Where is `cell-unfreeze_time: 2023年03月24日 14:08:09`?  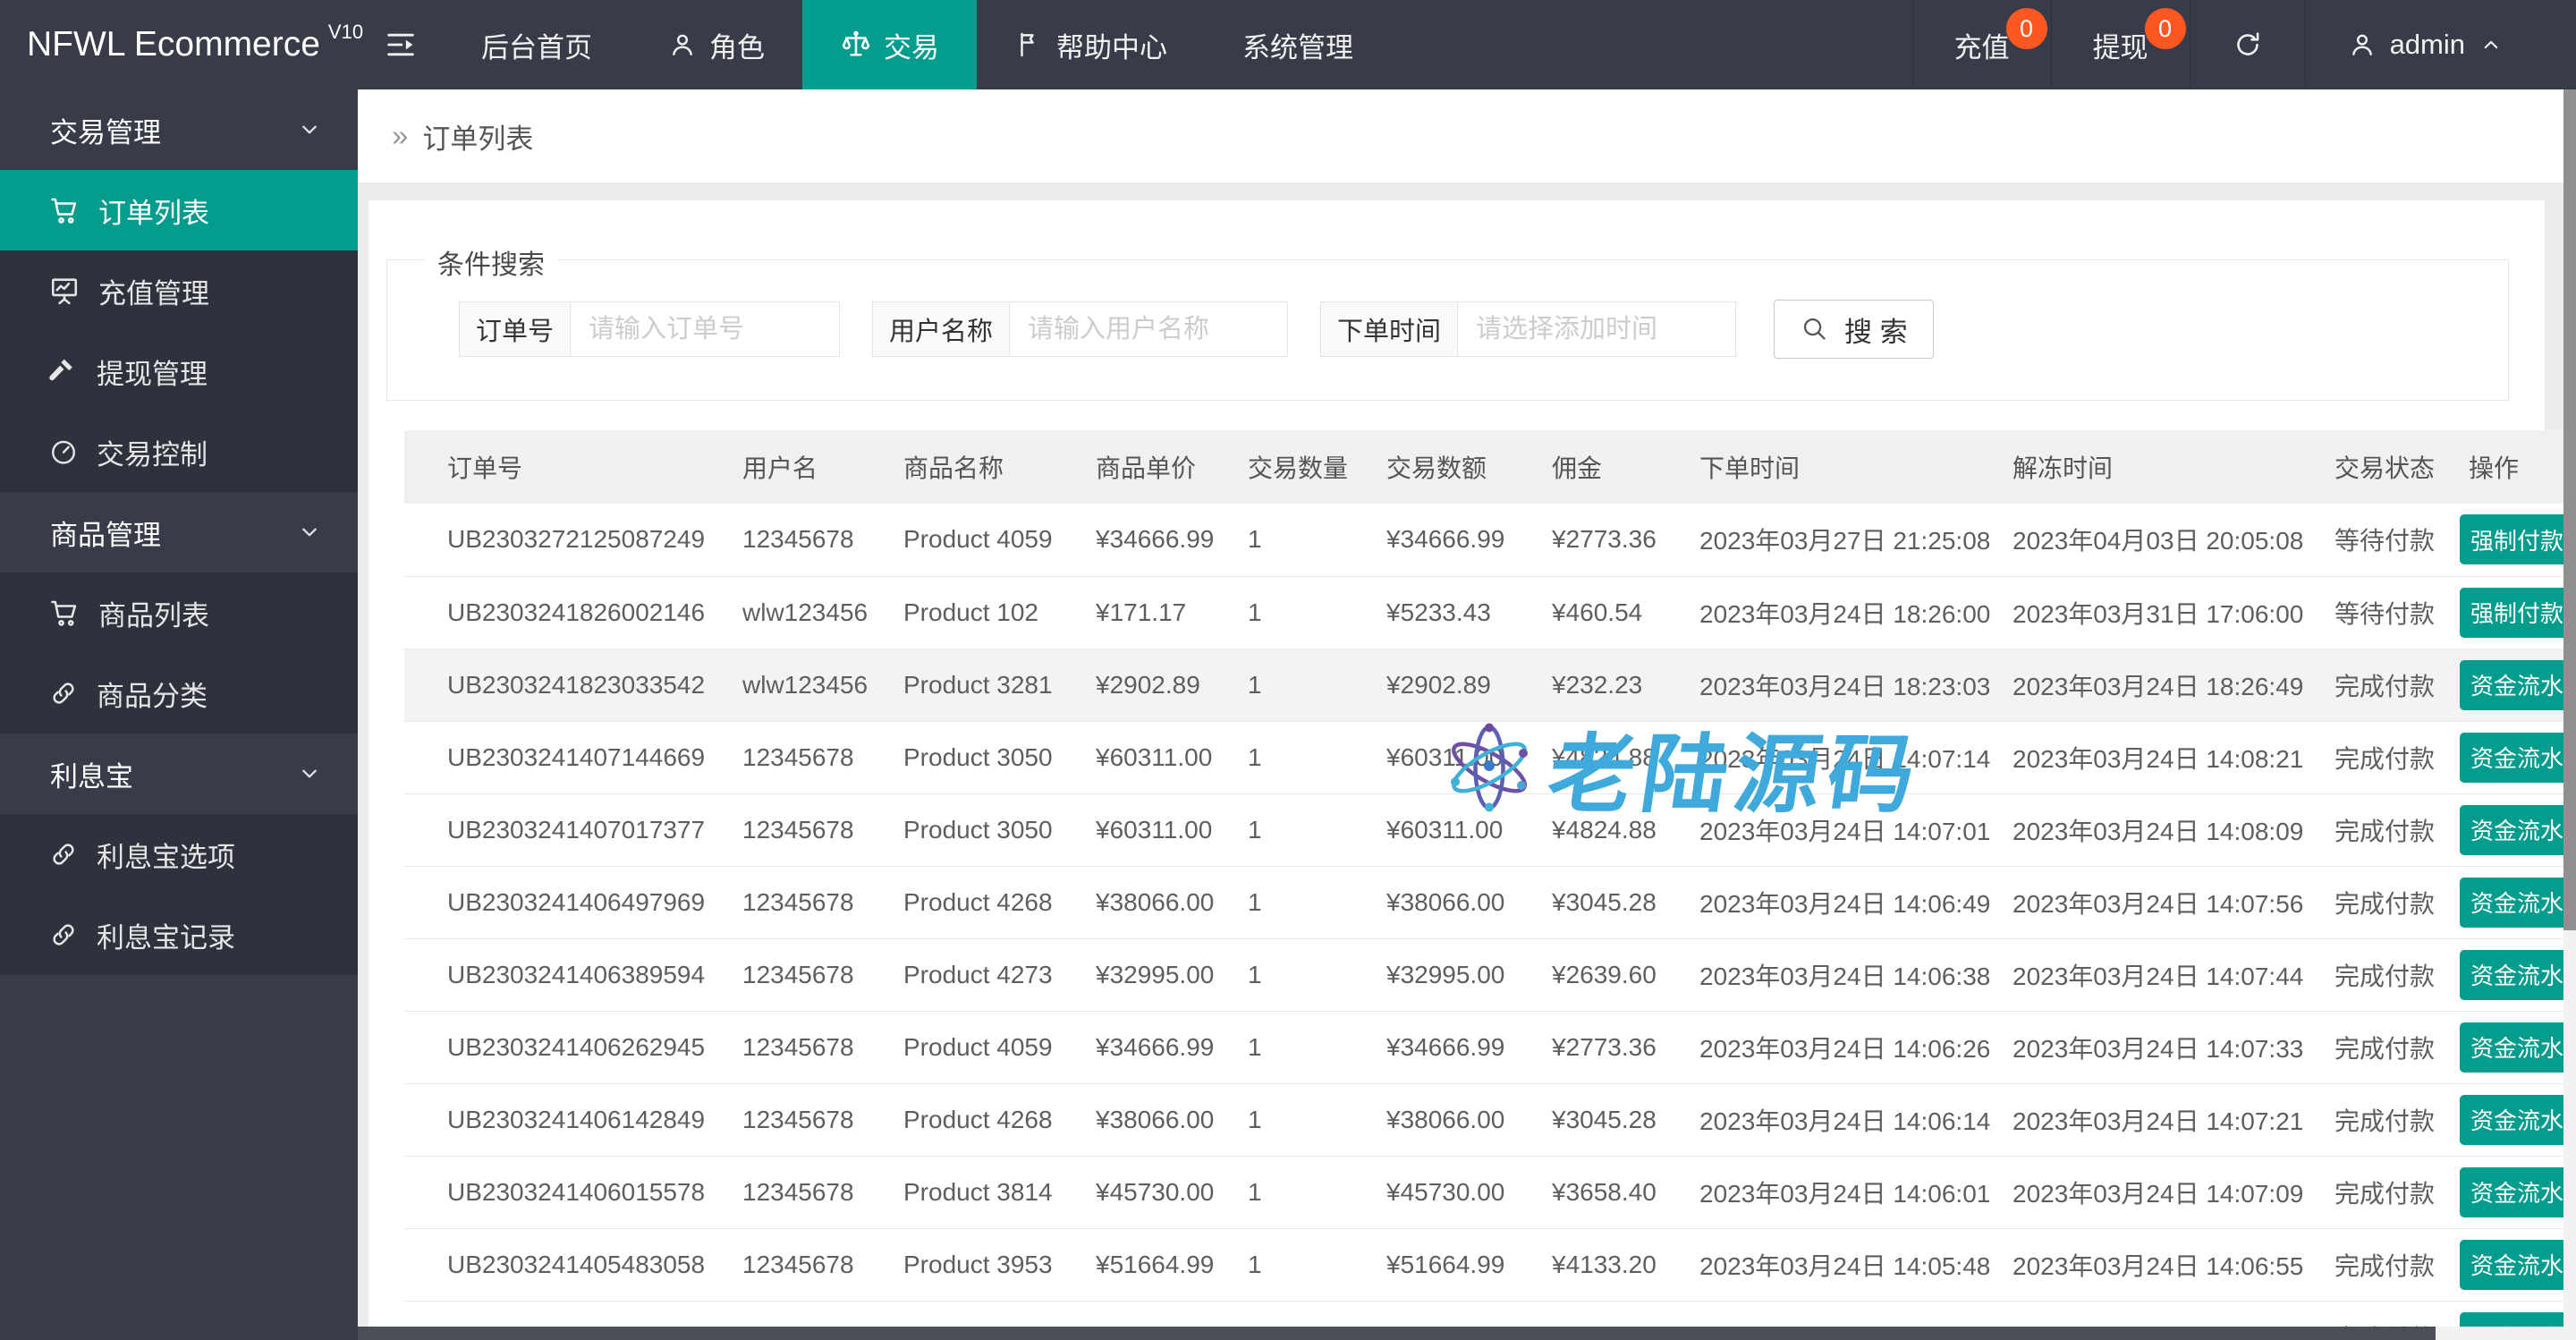 cell-unfreeze_time: 2023年03月24日 14:08:09 is located at coordinates (2173, 830).